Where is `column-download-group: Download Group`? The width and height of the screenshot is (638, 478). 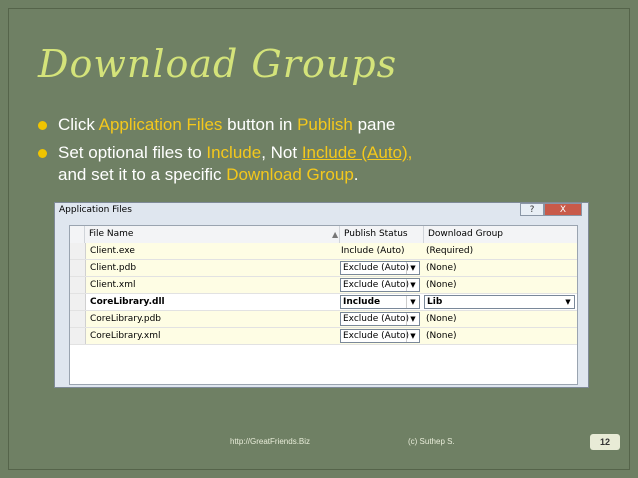 column-download-group: Download Group is located at coordinates (500, 234).